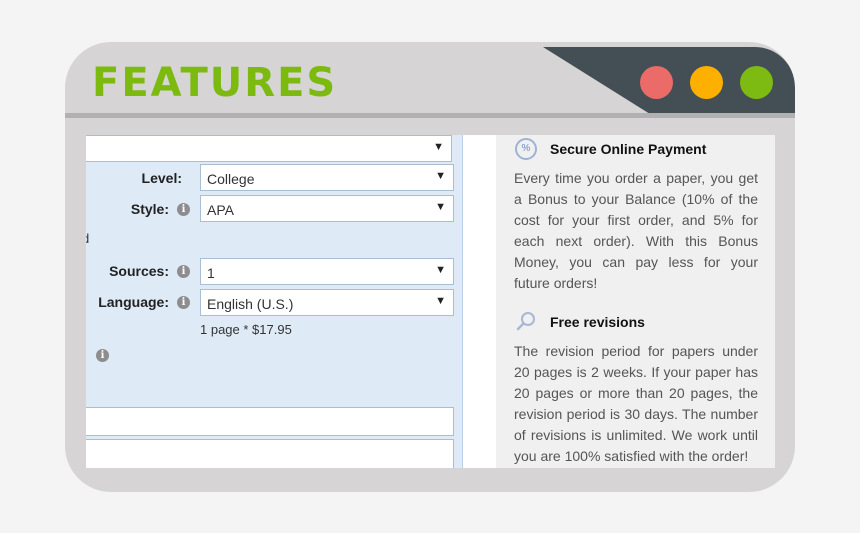 The height and width of the screenshot is (533, 860). Describe the element at coordinates (706, 82) in the screenshot. I see `minimize-window-button` at that location.